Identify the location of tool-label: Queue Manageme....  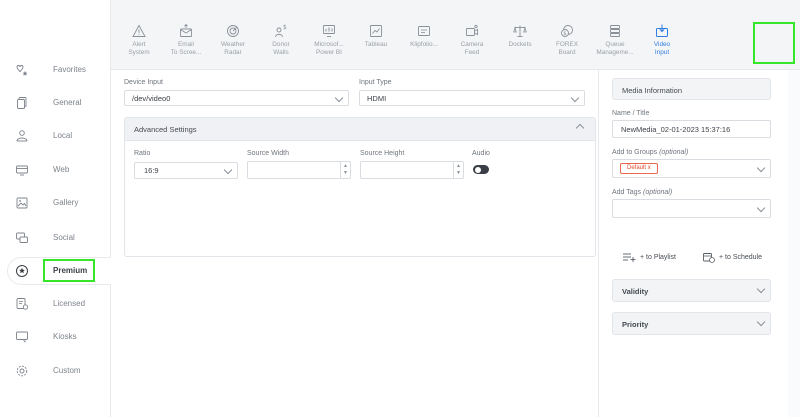
(615, 48).